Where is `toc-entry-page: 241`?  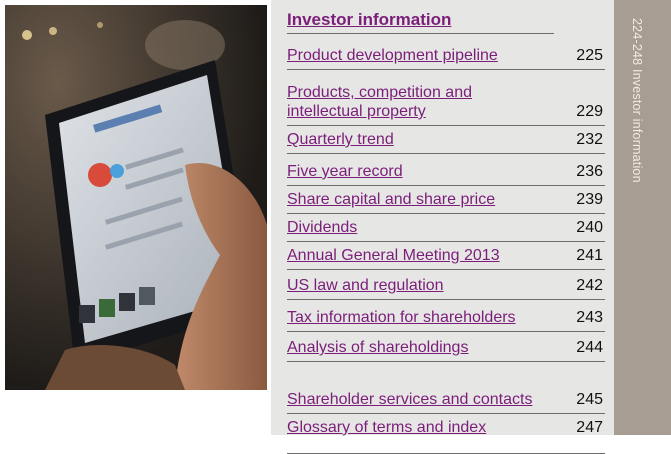 toc-entry-page: 241 is located at coordinates (589, 255).